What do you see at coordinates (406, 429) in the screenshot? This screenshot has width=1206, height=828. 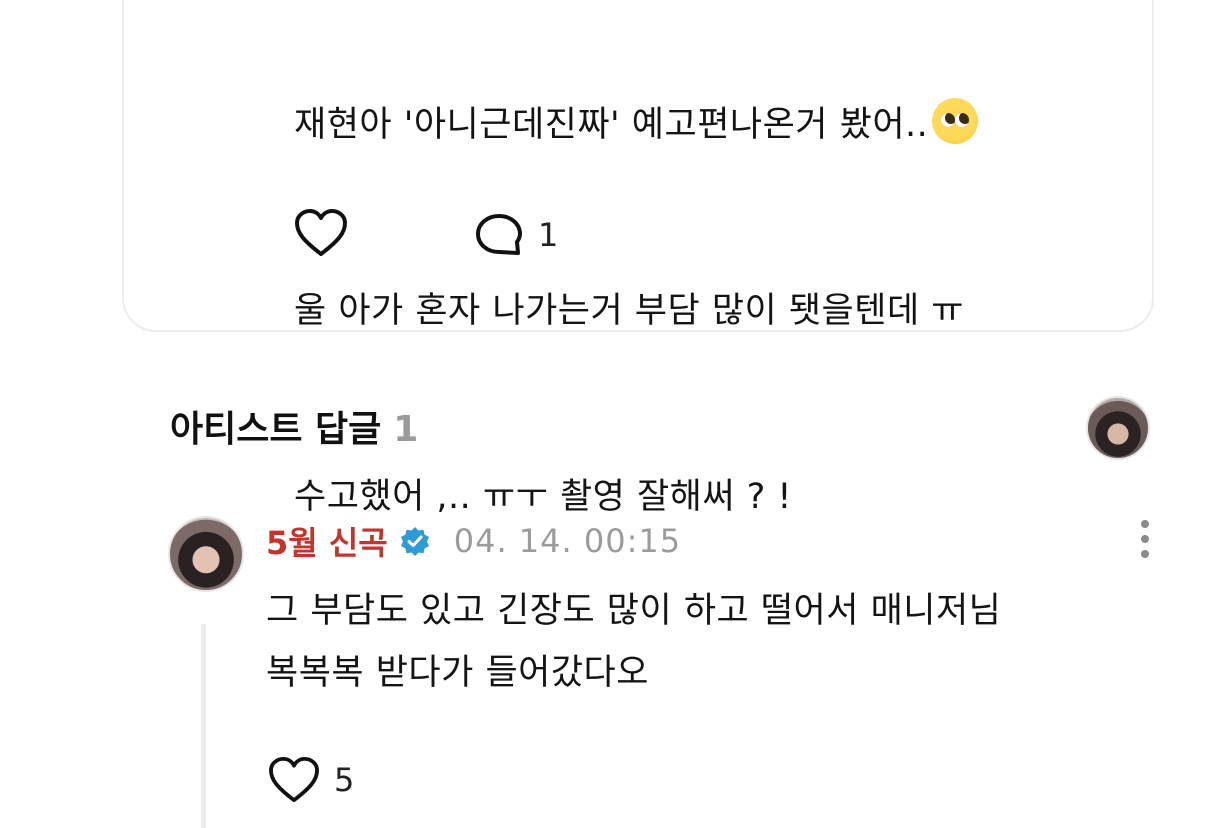 I see `artist-replies-count: 1` at bounding box center [406, 429].